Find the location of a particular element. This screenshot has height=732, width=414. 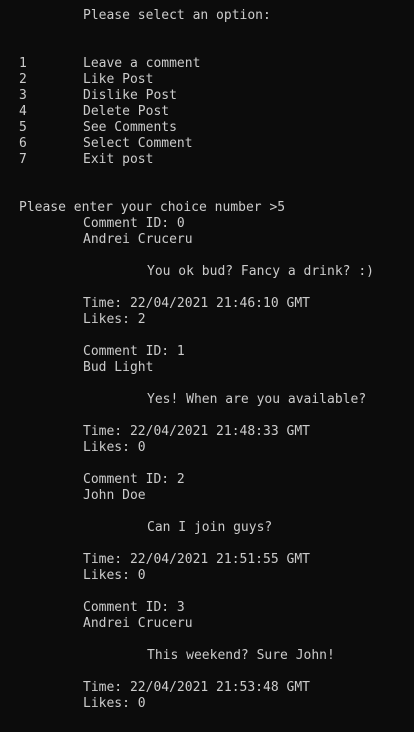

comment-likes: Likes: 2 is located at coordinates (114, 319).